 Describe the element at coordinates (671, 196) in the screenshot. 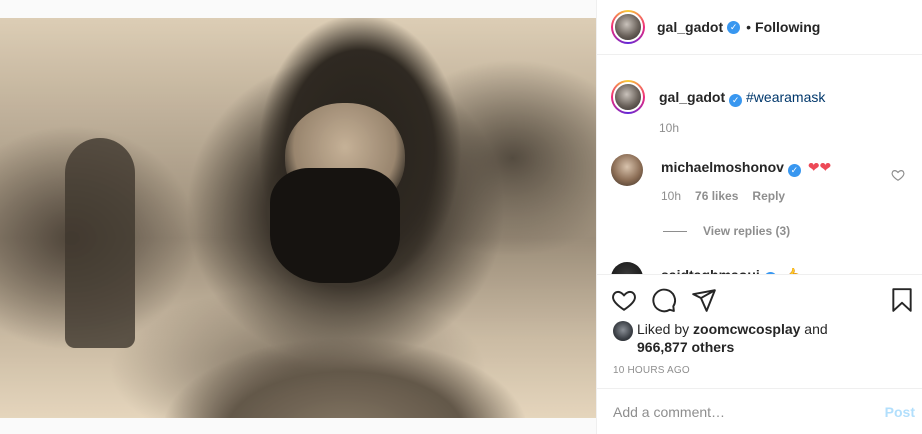

I see `comment-time: 10h` at that location.